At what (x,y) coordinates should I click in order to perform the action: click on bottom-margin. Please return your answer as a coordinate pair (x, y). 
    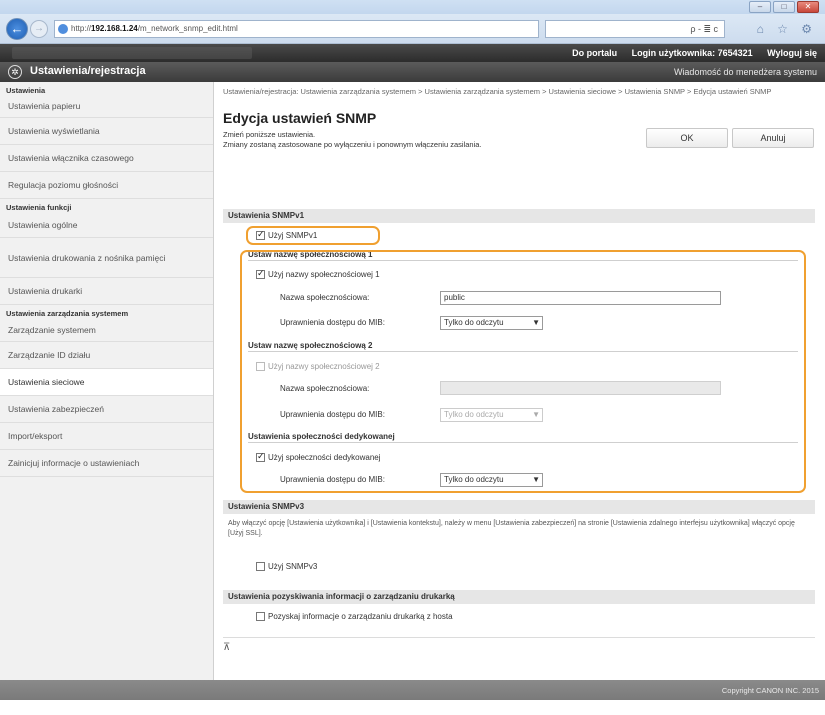
    Looking at the image, I should click on (412, 707).